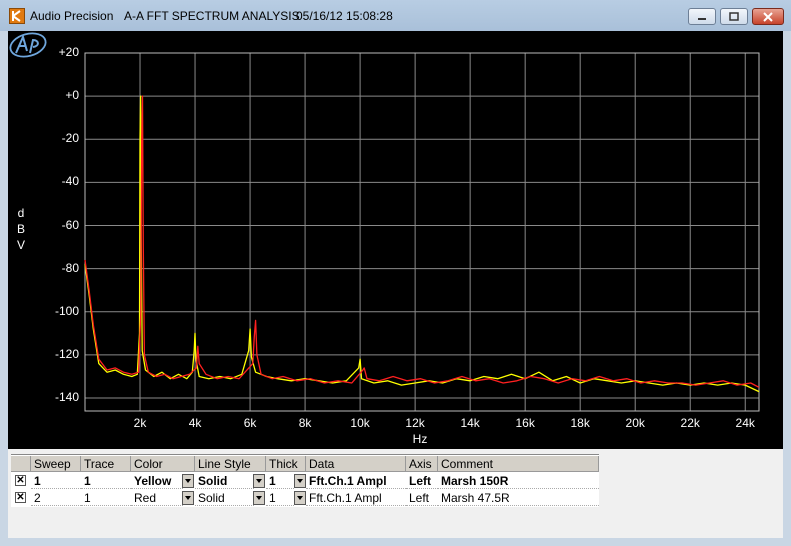 This screenshot has height=546, width=791. Describe the element at coordinates (66, 353) in the screenshot. I see `y-tick-label: -120` at that location.